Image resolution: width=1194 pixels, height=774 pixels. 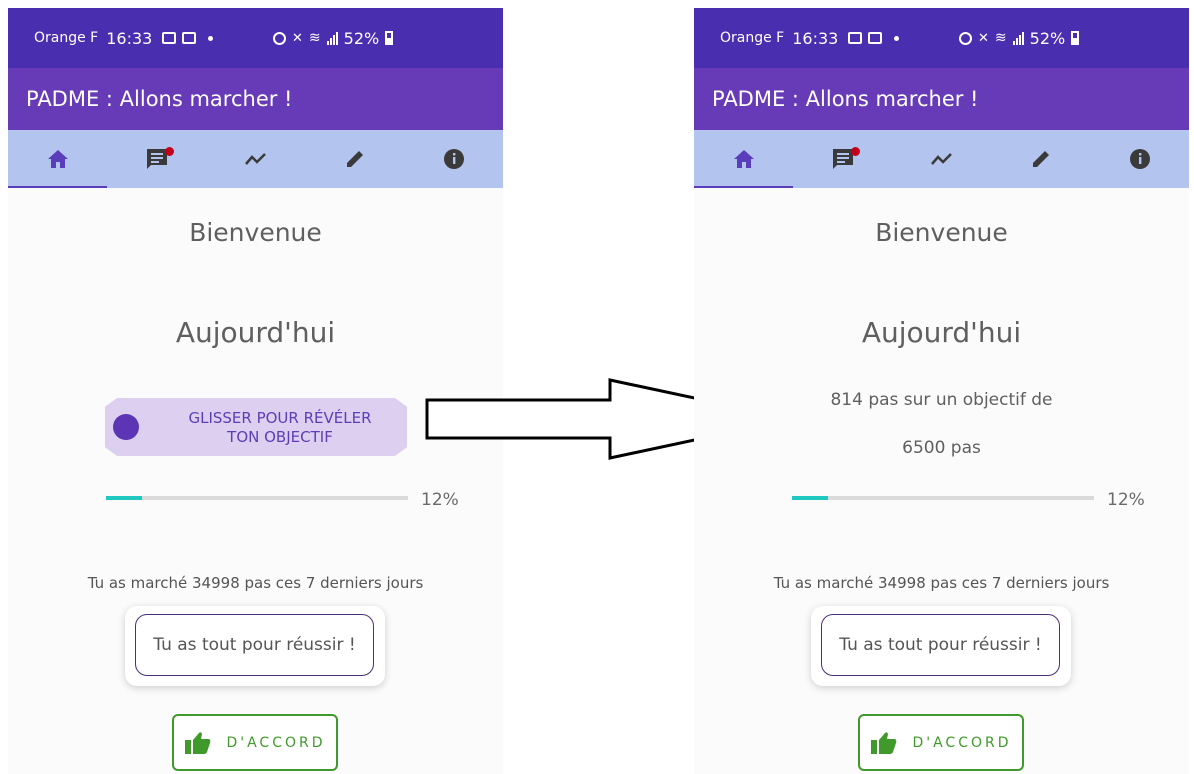 I want to click on slider-label: GLISSER POUR RÉVÉLER TON OBJECTIF, so click(x=280, y=427).